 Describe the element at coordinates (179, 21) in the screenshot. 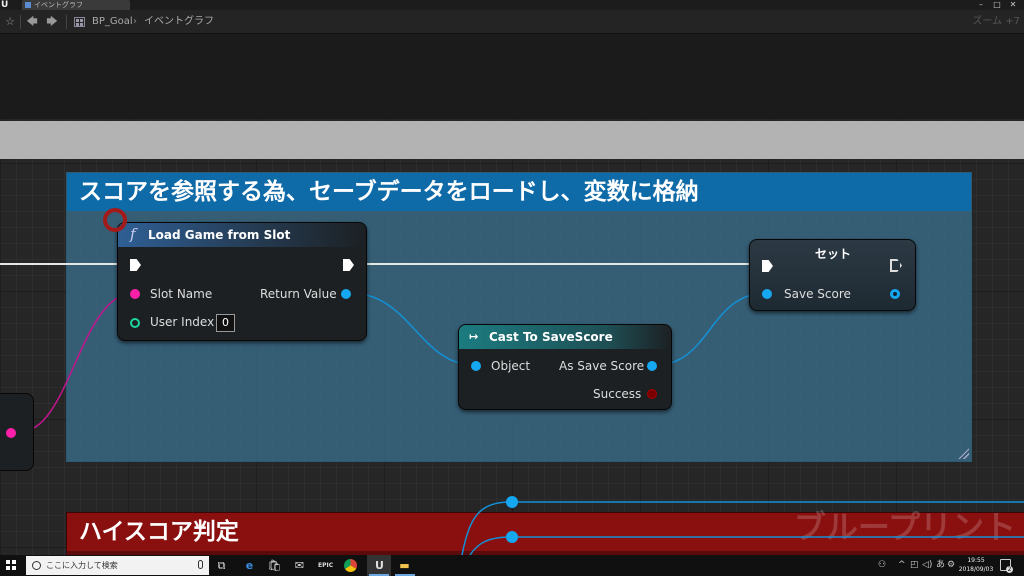

I see `breadcrumb-current: イベントグラフ` at that location.